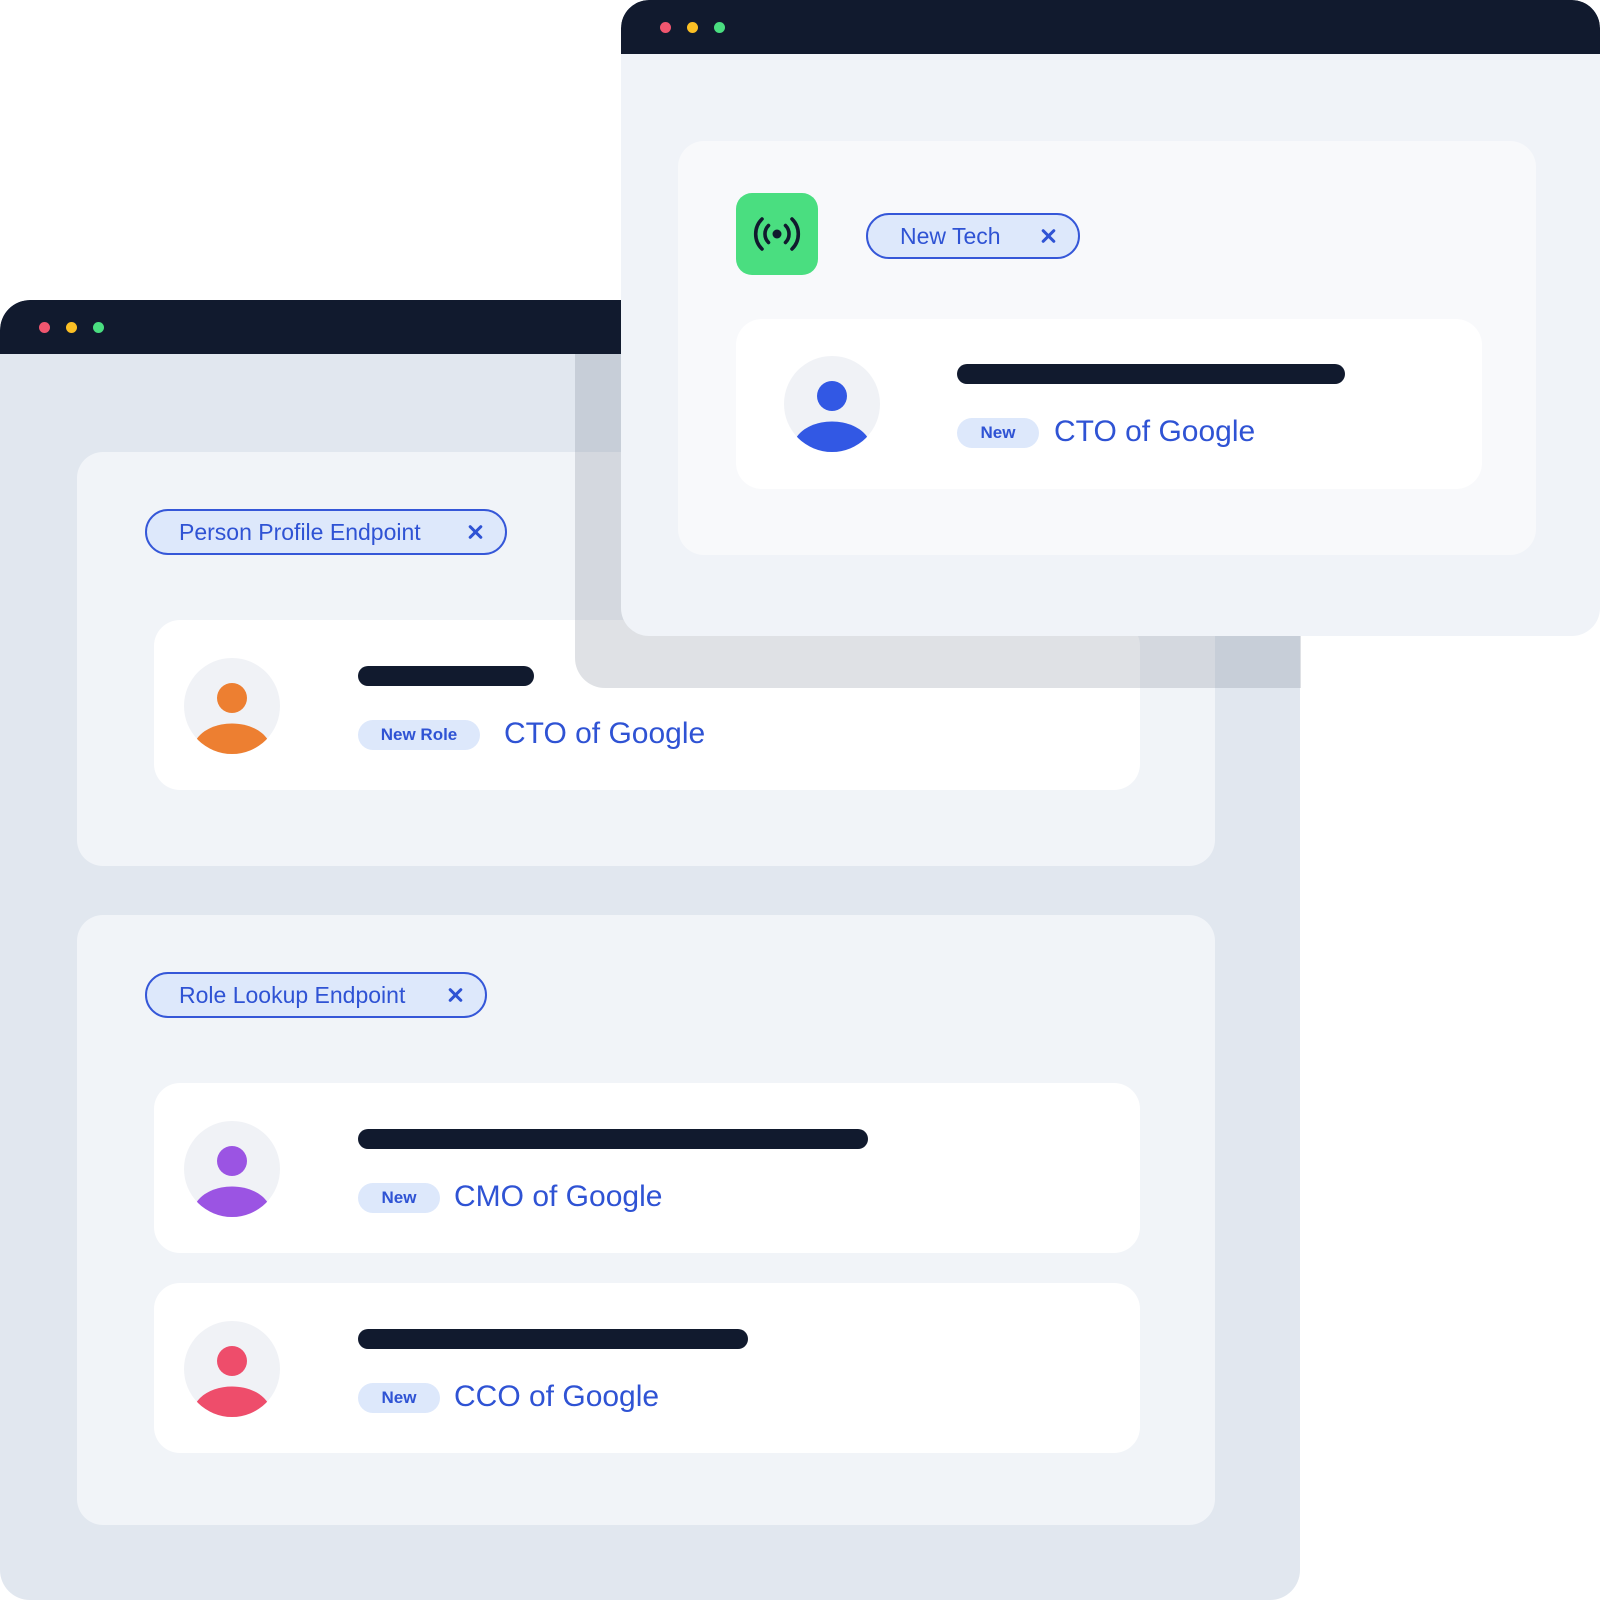 The width and height of the screenshot is (1600, 1600). Describe the element at coordinates (419, 735) in the screenshot. I see `status-badge: New Role` at that location.